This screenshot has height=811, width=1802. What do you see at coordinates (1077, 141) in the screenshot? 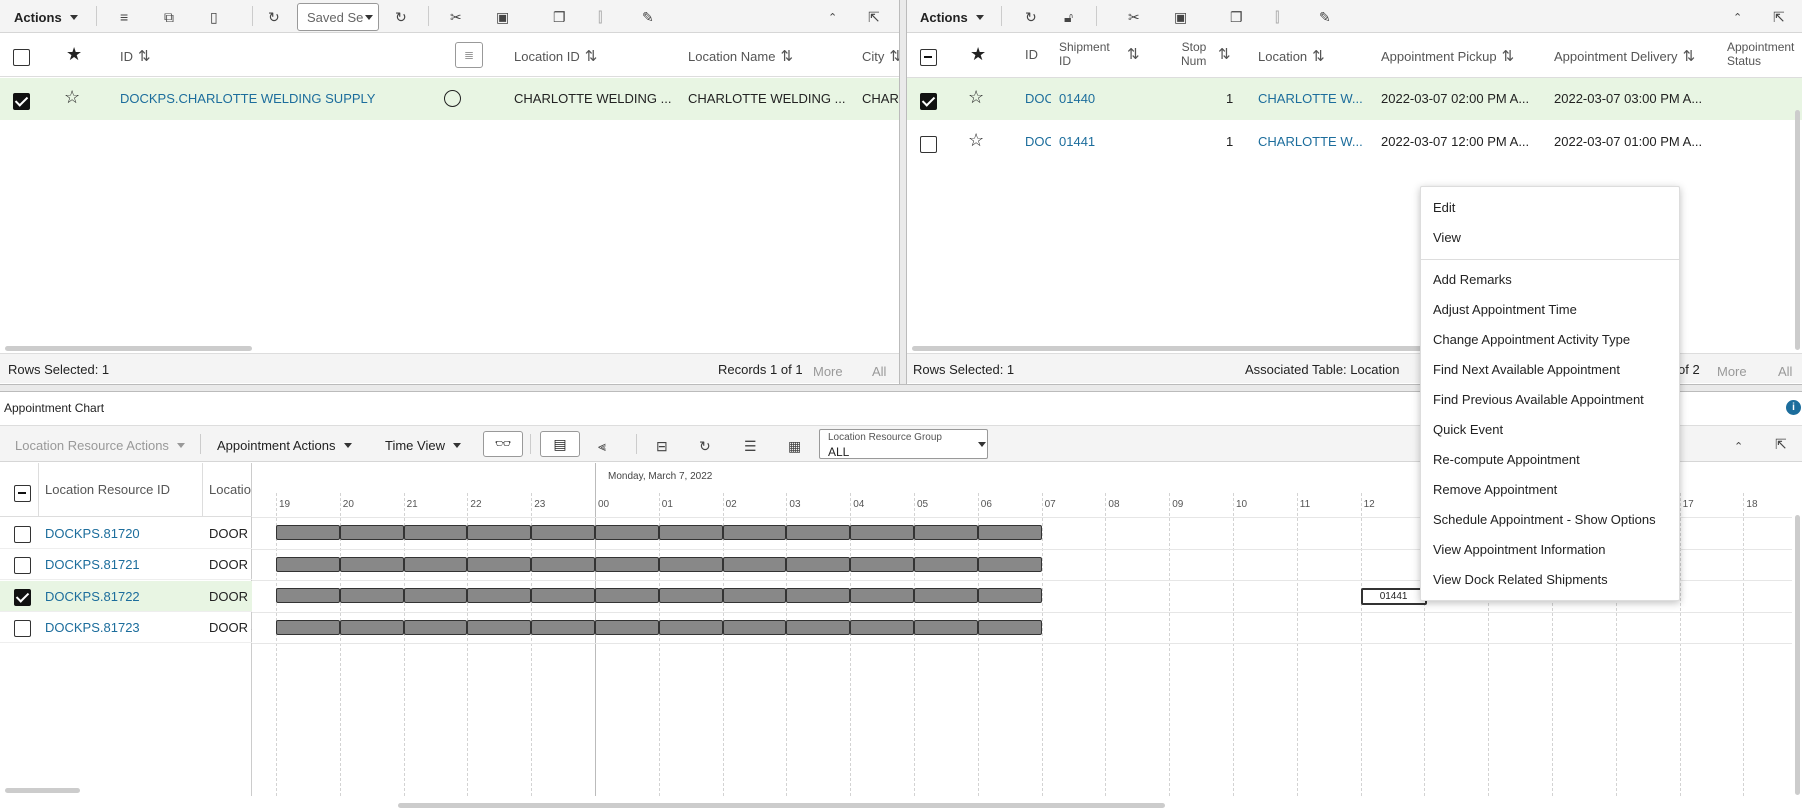
I see `row-shipment-id: 01441` at bounding box center [1077, 141].